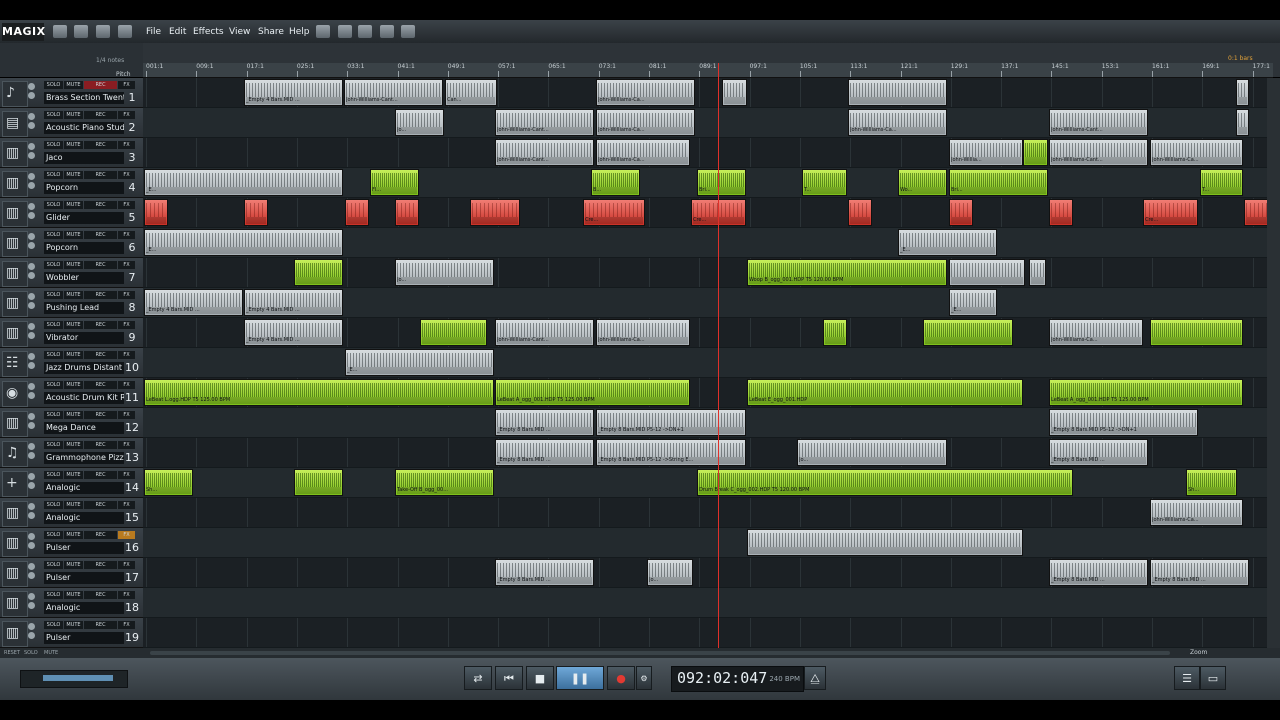  What do you see at coordinates (15, 364) in the screenshot?
I see `drums-icon: ☷` at bounding box center [15, 364].